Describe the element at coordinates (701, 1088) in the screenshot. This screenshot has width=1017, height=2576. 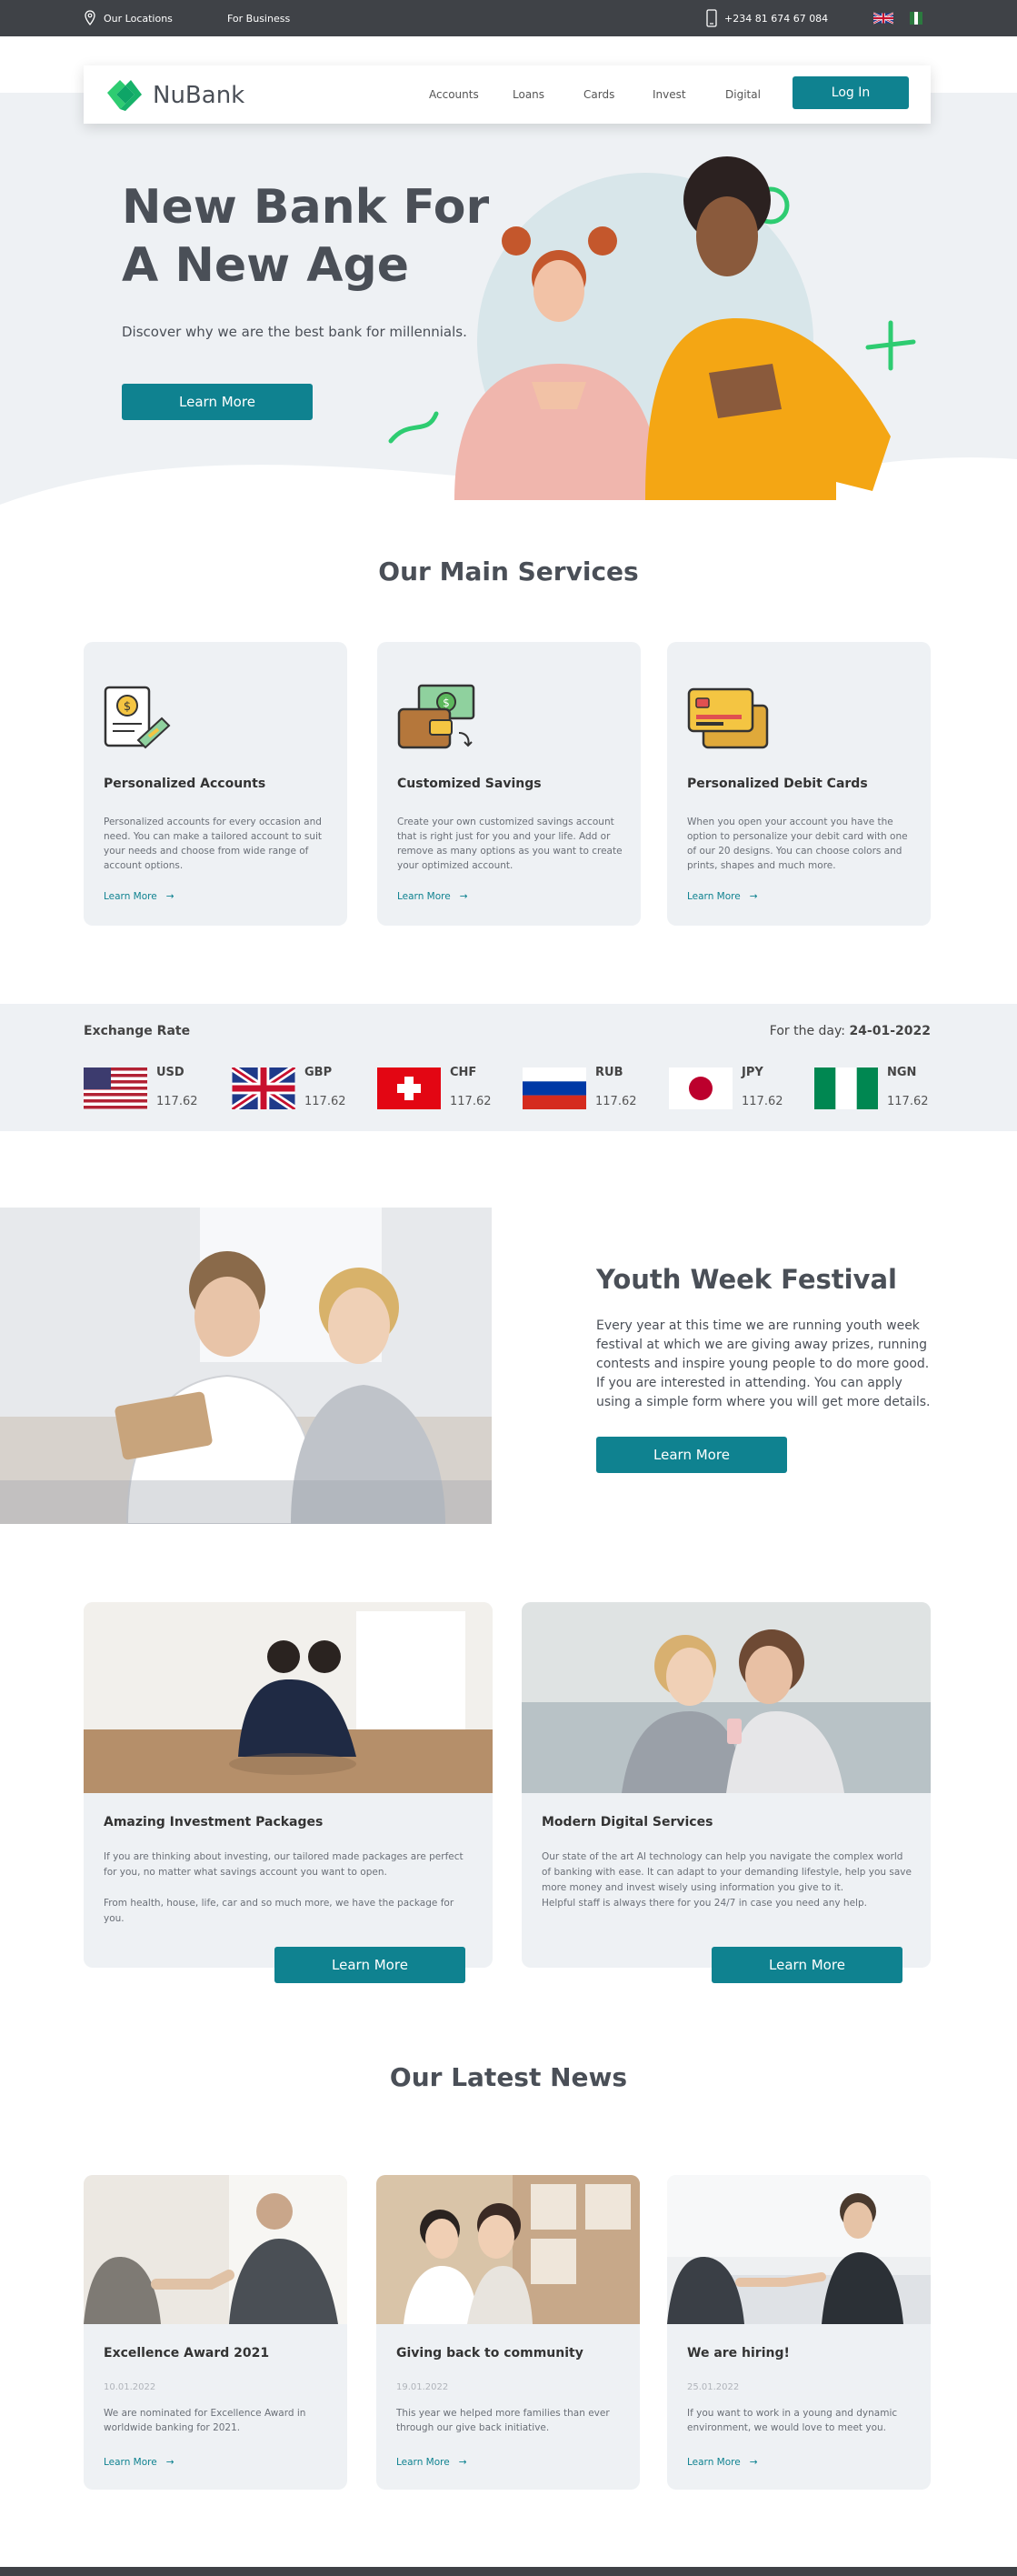
I see `japan-flag-icon` at that location.